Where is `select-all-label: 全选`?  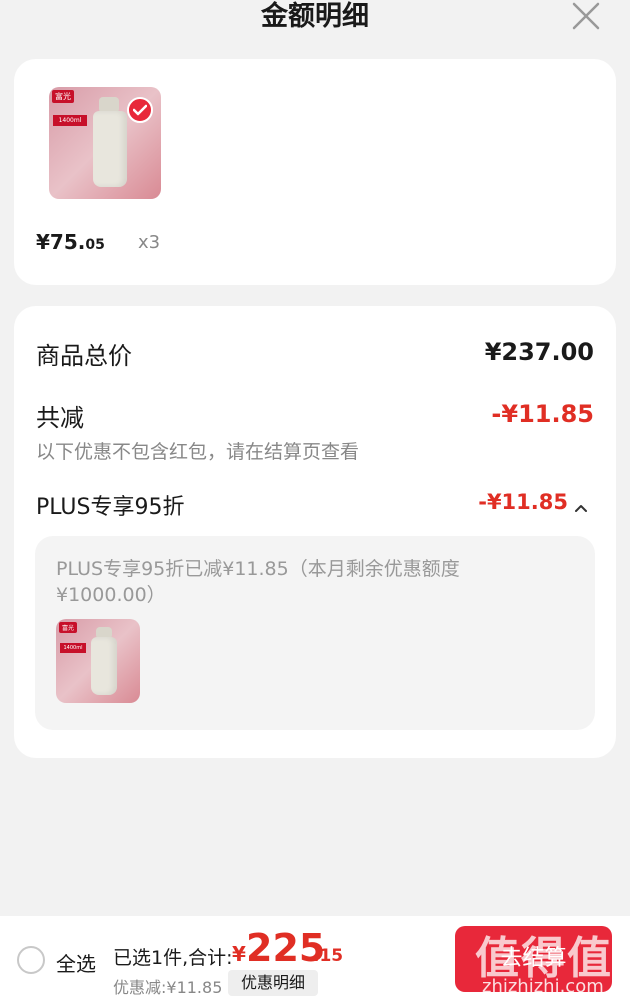
select-all-label: 全选 is located at coordinates (76, 962).